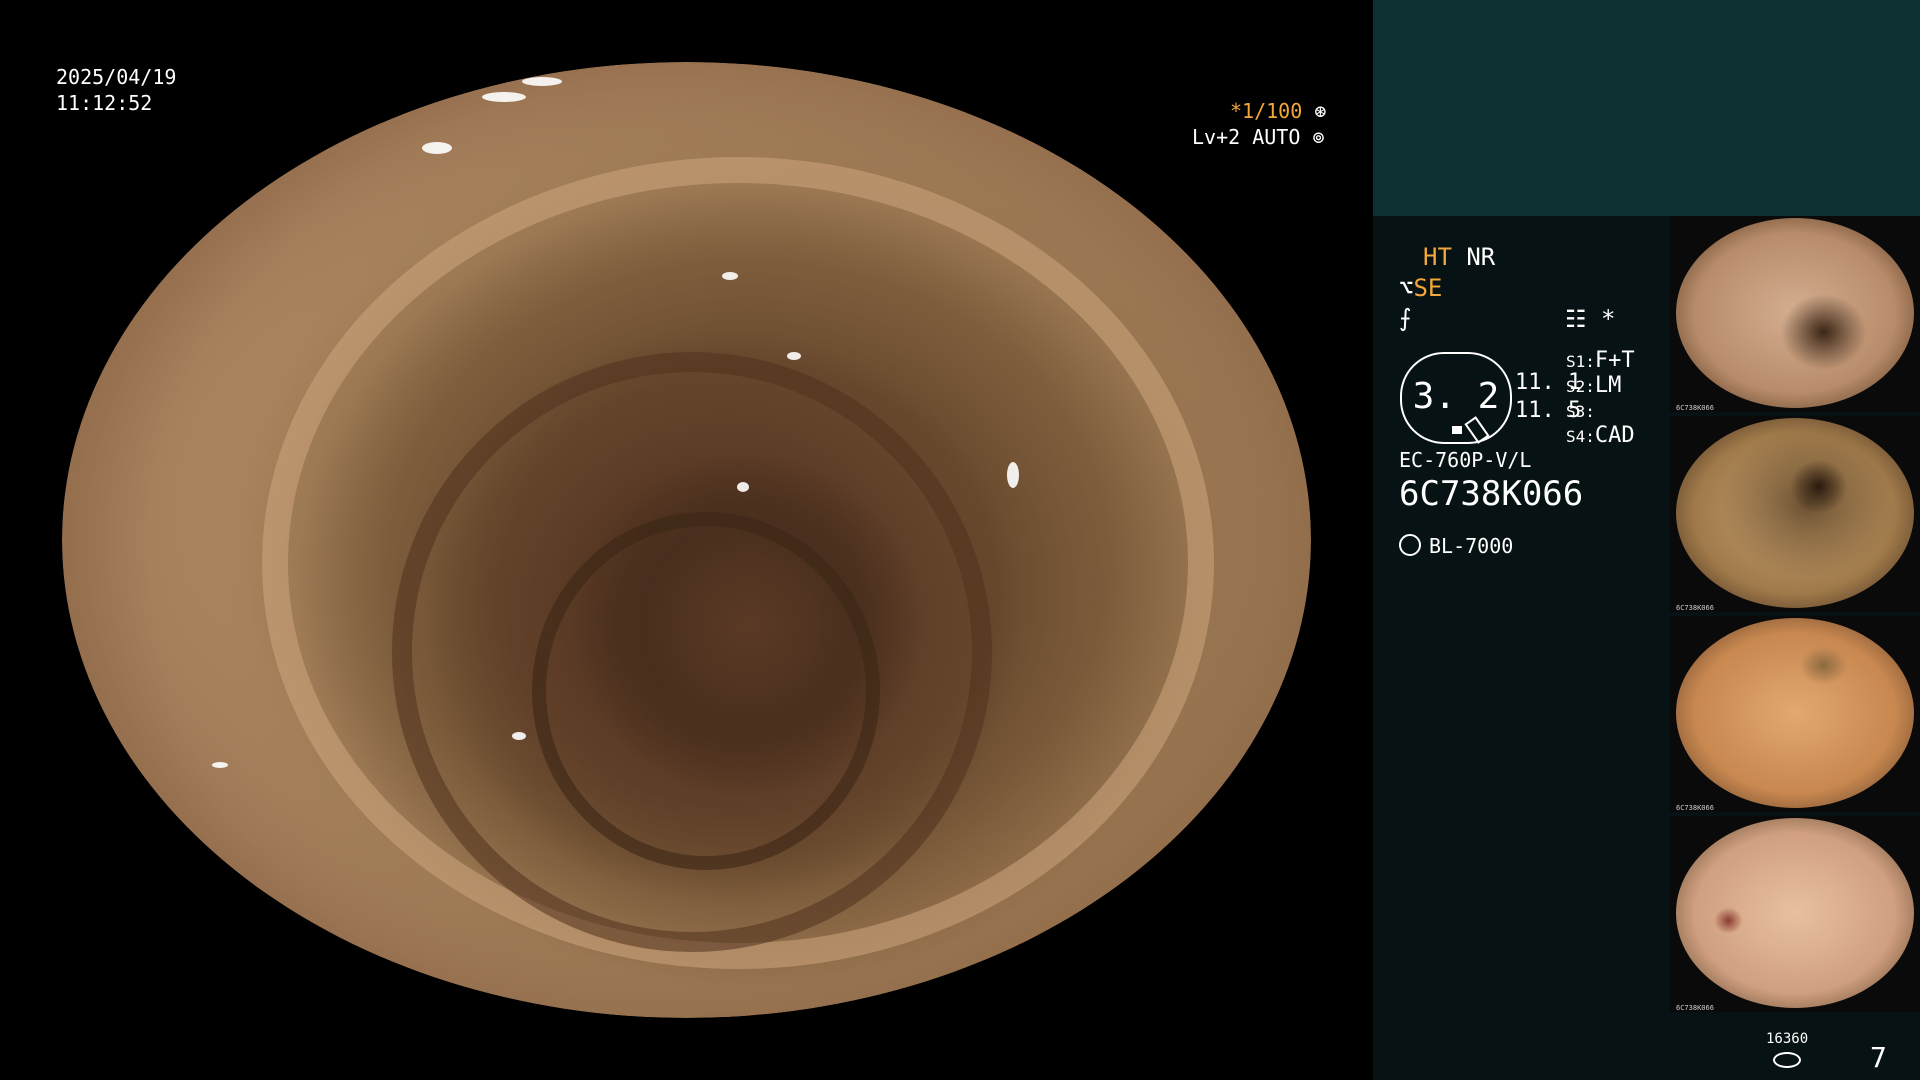 This screenshot has width=1920, height=1080. Describe the element at coordinates (1787, 1039) in the screenshot. I see `storage-counter-small: 16360` at that location.